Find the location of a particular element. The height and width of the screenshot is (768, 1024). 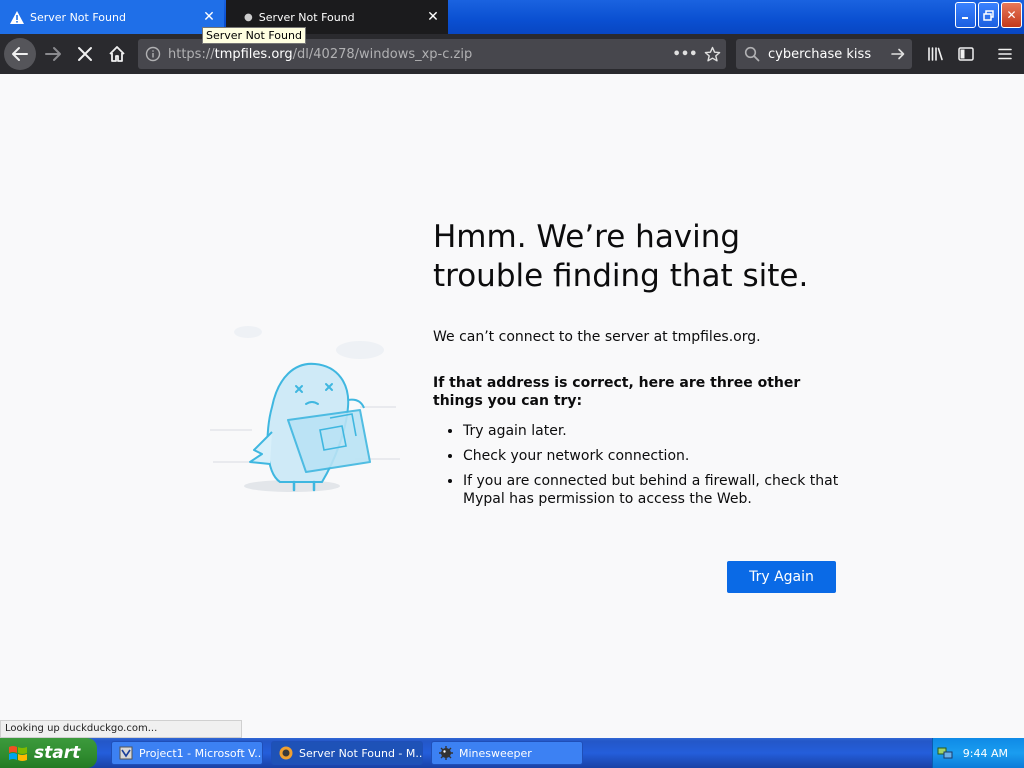

hamburger-menu-icon is located at coordinates (1005, 54).